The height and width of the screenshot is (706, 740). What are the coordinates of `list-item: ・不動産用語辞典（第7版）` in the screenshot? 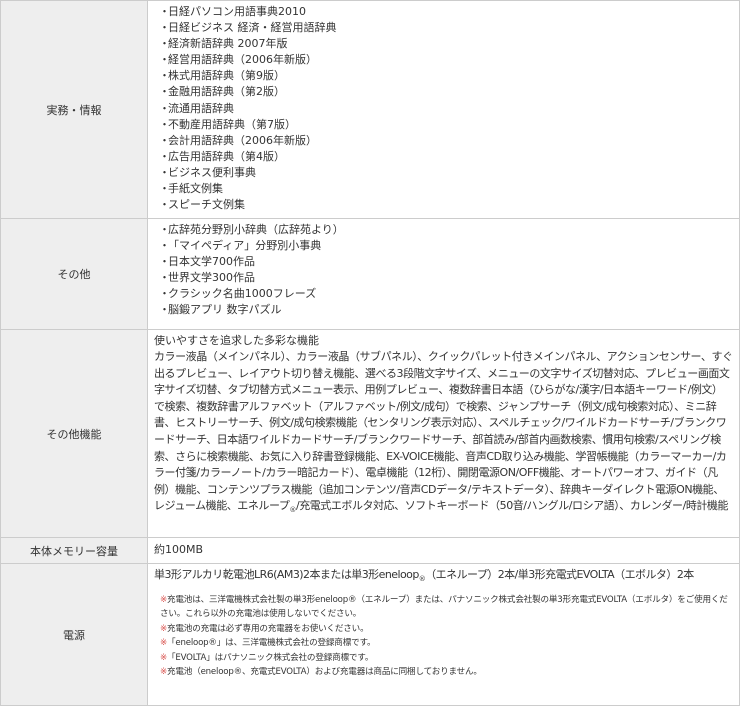 It's located at (446, 125).